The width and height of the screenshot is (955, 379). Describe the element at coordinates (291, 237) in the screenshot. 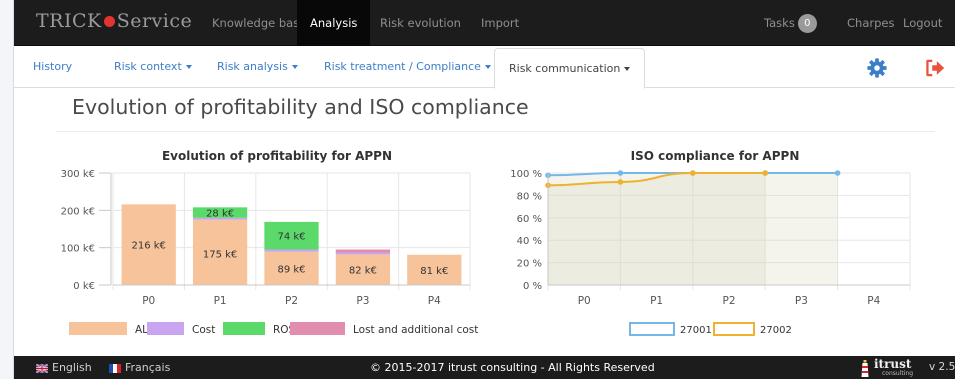

I see `bar-data-label: 74 k€` at that location.